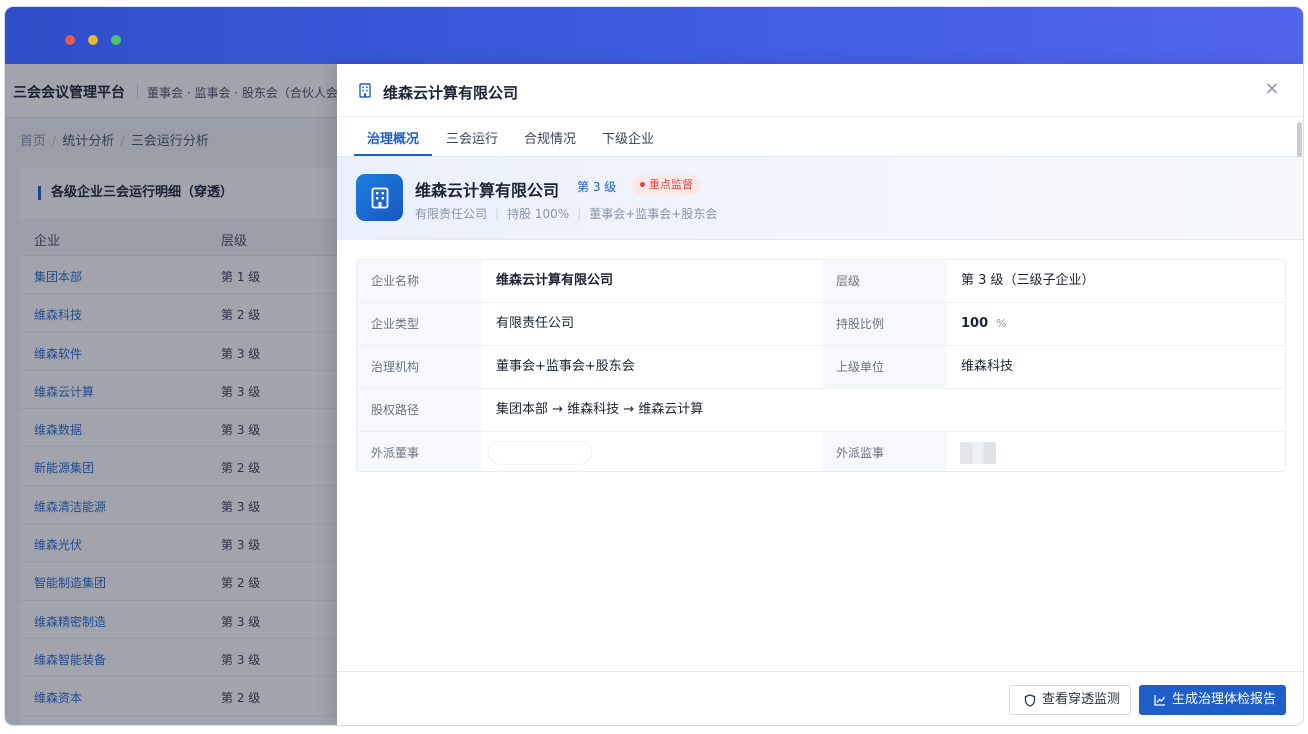 This screenshot has height=734, width=1308. I want to click on drawer-title: 维森云计算有限公司, so click(451, 93).